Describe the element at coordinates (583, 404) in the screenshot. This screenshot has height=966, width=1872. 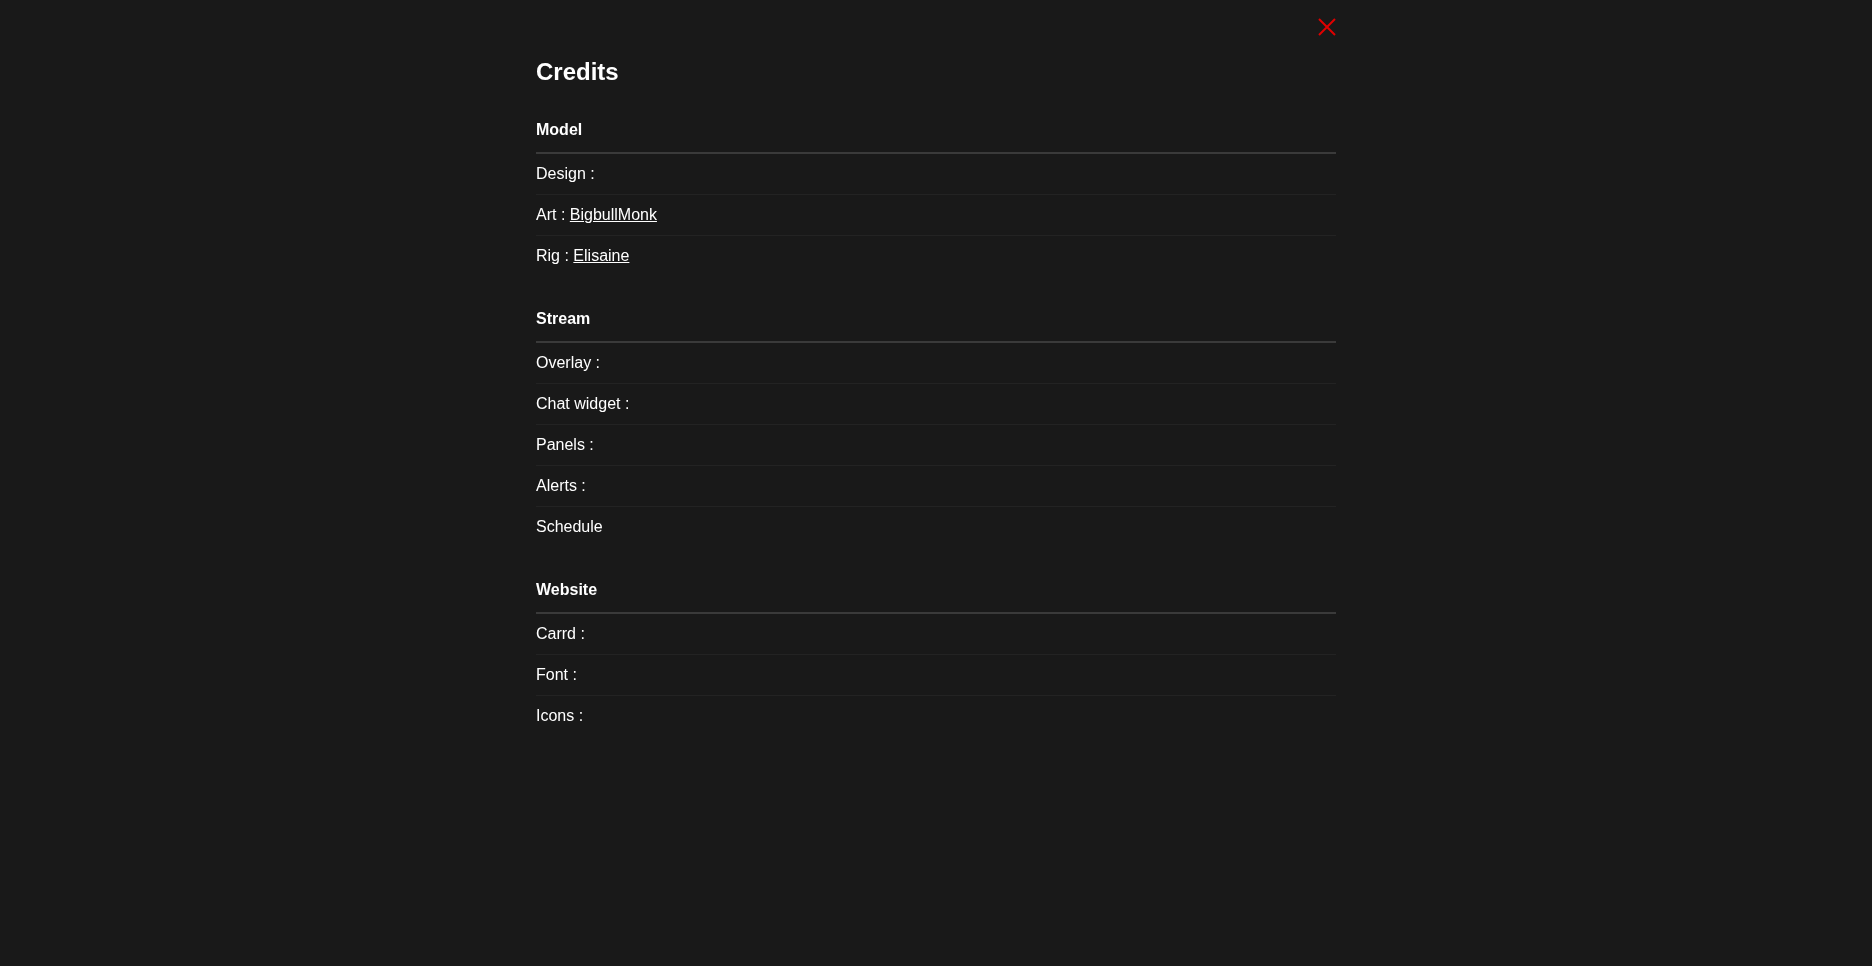
I see `credit-line: Chat widget :` at that location.